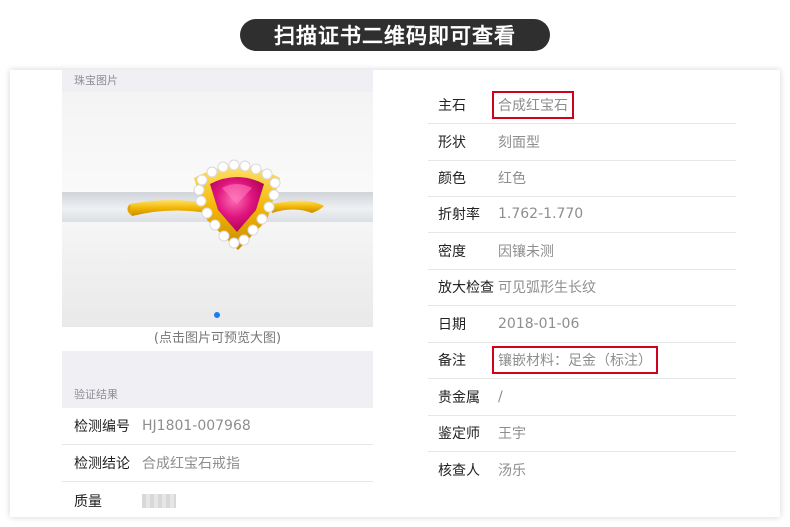 This screenshot has width=790, height=527. I want to click on row-value: 可见弧形生长纹, so click(547, 288).